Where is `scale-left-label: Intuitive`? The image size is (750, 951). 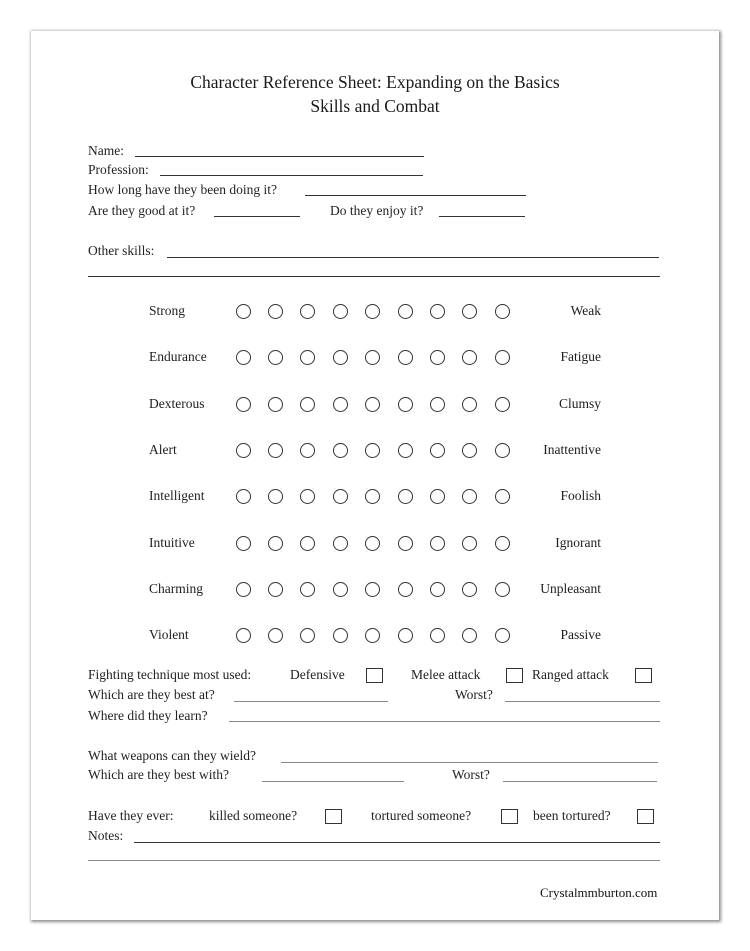 scale-left-label: Intuitive is located at coordinates (172, 542).